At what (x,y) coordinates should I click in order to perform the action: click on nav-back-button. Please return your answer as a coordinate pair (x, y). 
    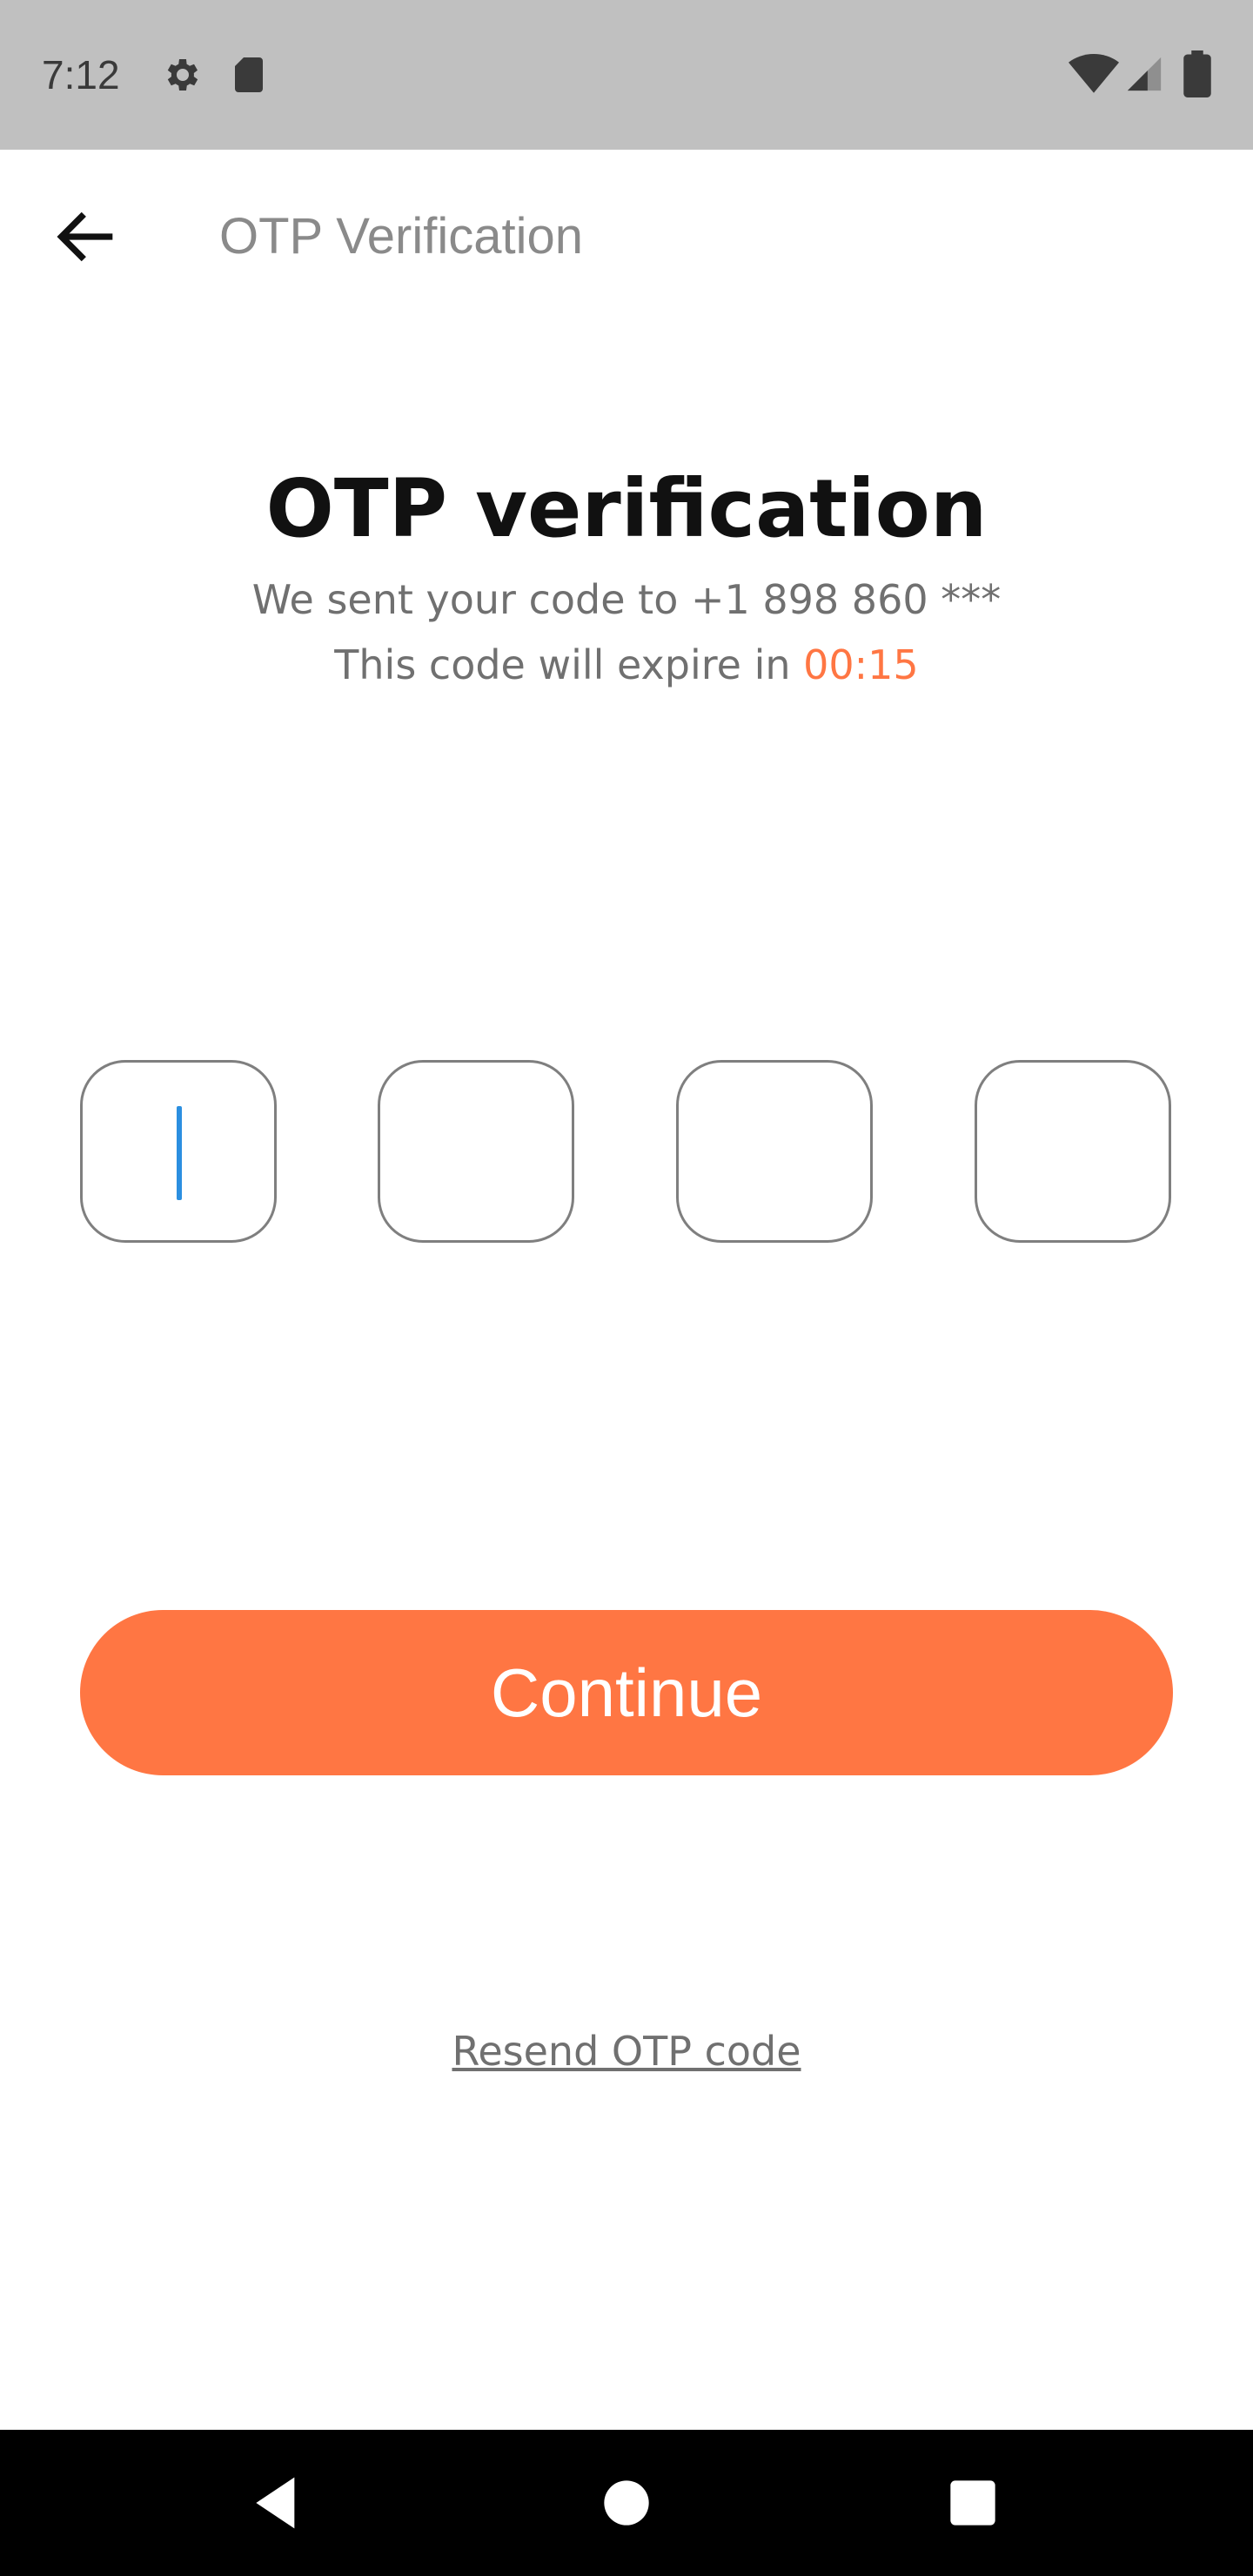
    Looking at the image, I should click on (278, 2503).